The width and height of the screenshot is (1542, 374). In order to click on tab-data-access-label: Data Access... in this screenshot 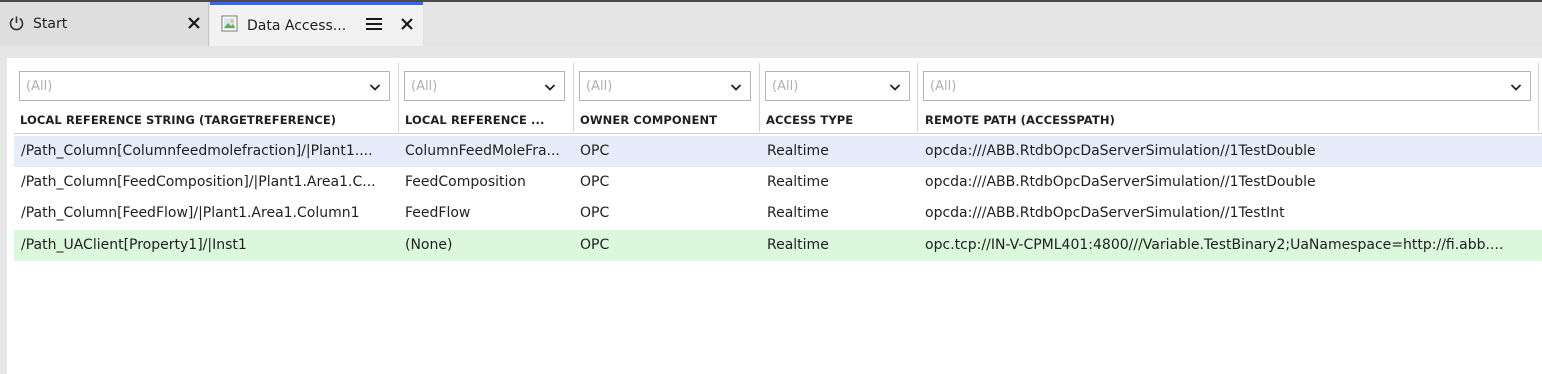, I will do `click(297, 25)`.